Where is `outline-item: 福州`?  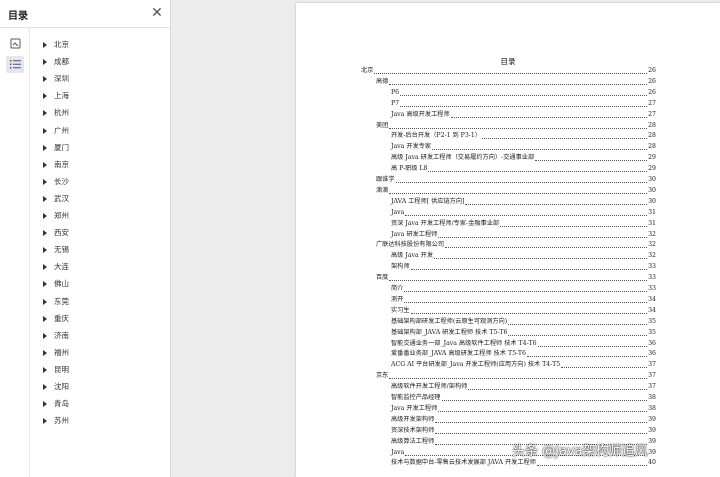 outline-item: 福州 is located at coordinates (100, 353).